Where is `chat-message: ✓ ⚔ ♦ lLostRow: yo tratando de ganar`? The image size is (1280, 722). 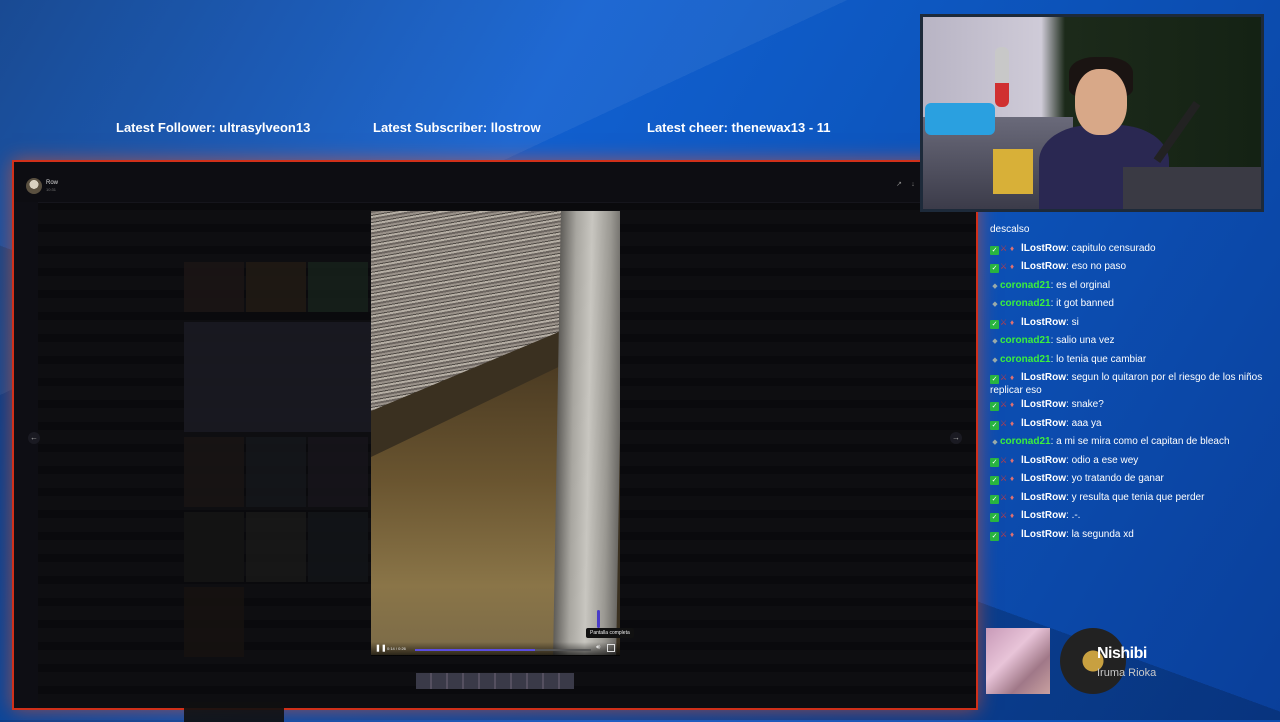 chat-message: ✓ ⚔ ♦ lLostRow: yo tratando de ganar is located at coordinates (1130, 480).